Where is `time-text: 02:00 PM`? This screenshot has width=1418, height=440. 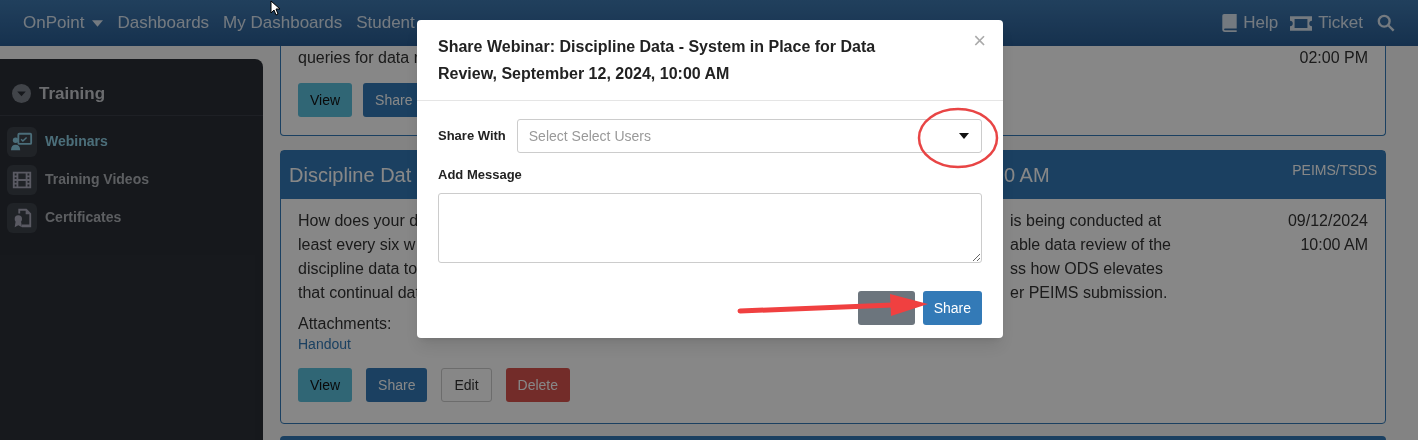 time-text: 02:00 PM is located at coordinates (1333, 58).